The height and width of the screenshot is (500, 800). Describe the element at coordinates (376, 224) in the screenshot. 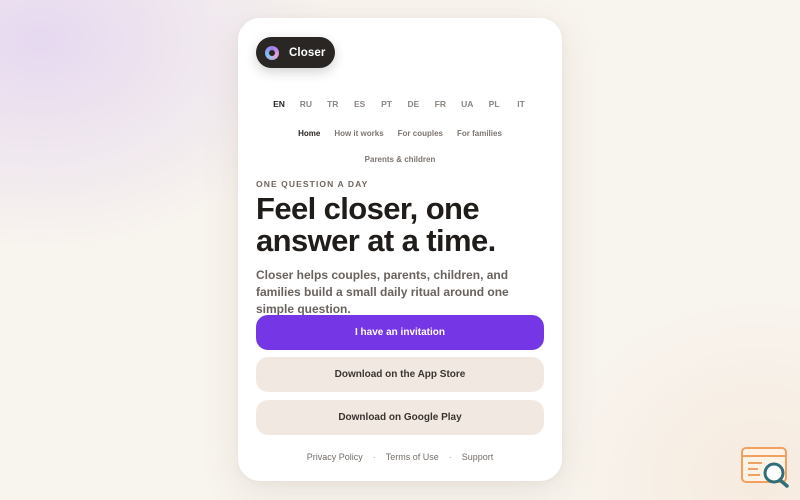

I see `hero-headline: Feel closer, one answer at a time.` at that location.